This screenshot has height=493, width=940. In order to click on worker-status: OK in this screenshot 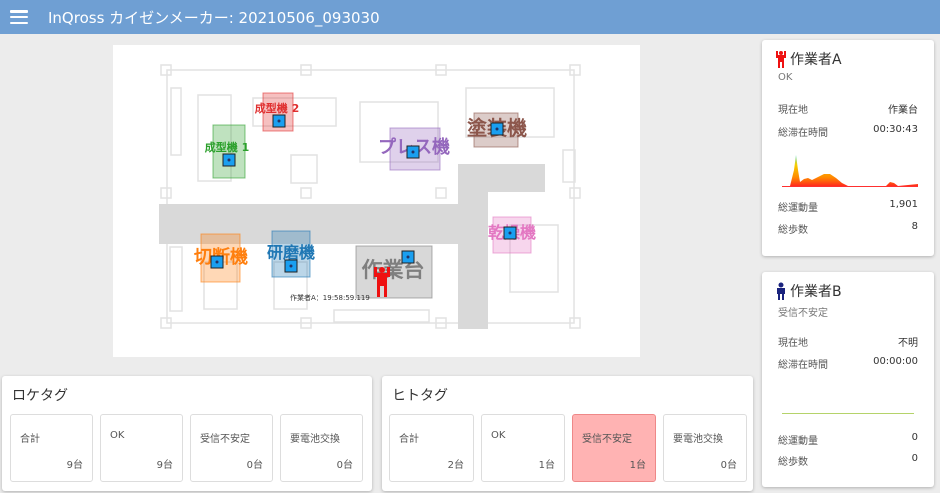, I will do `click(785, 77)`.